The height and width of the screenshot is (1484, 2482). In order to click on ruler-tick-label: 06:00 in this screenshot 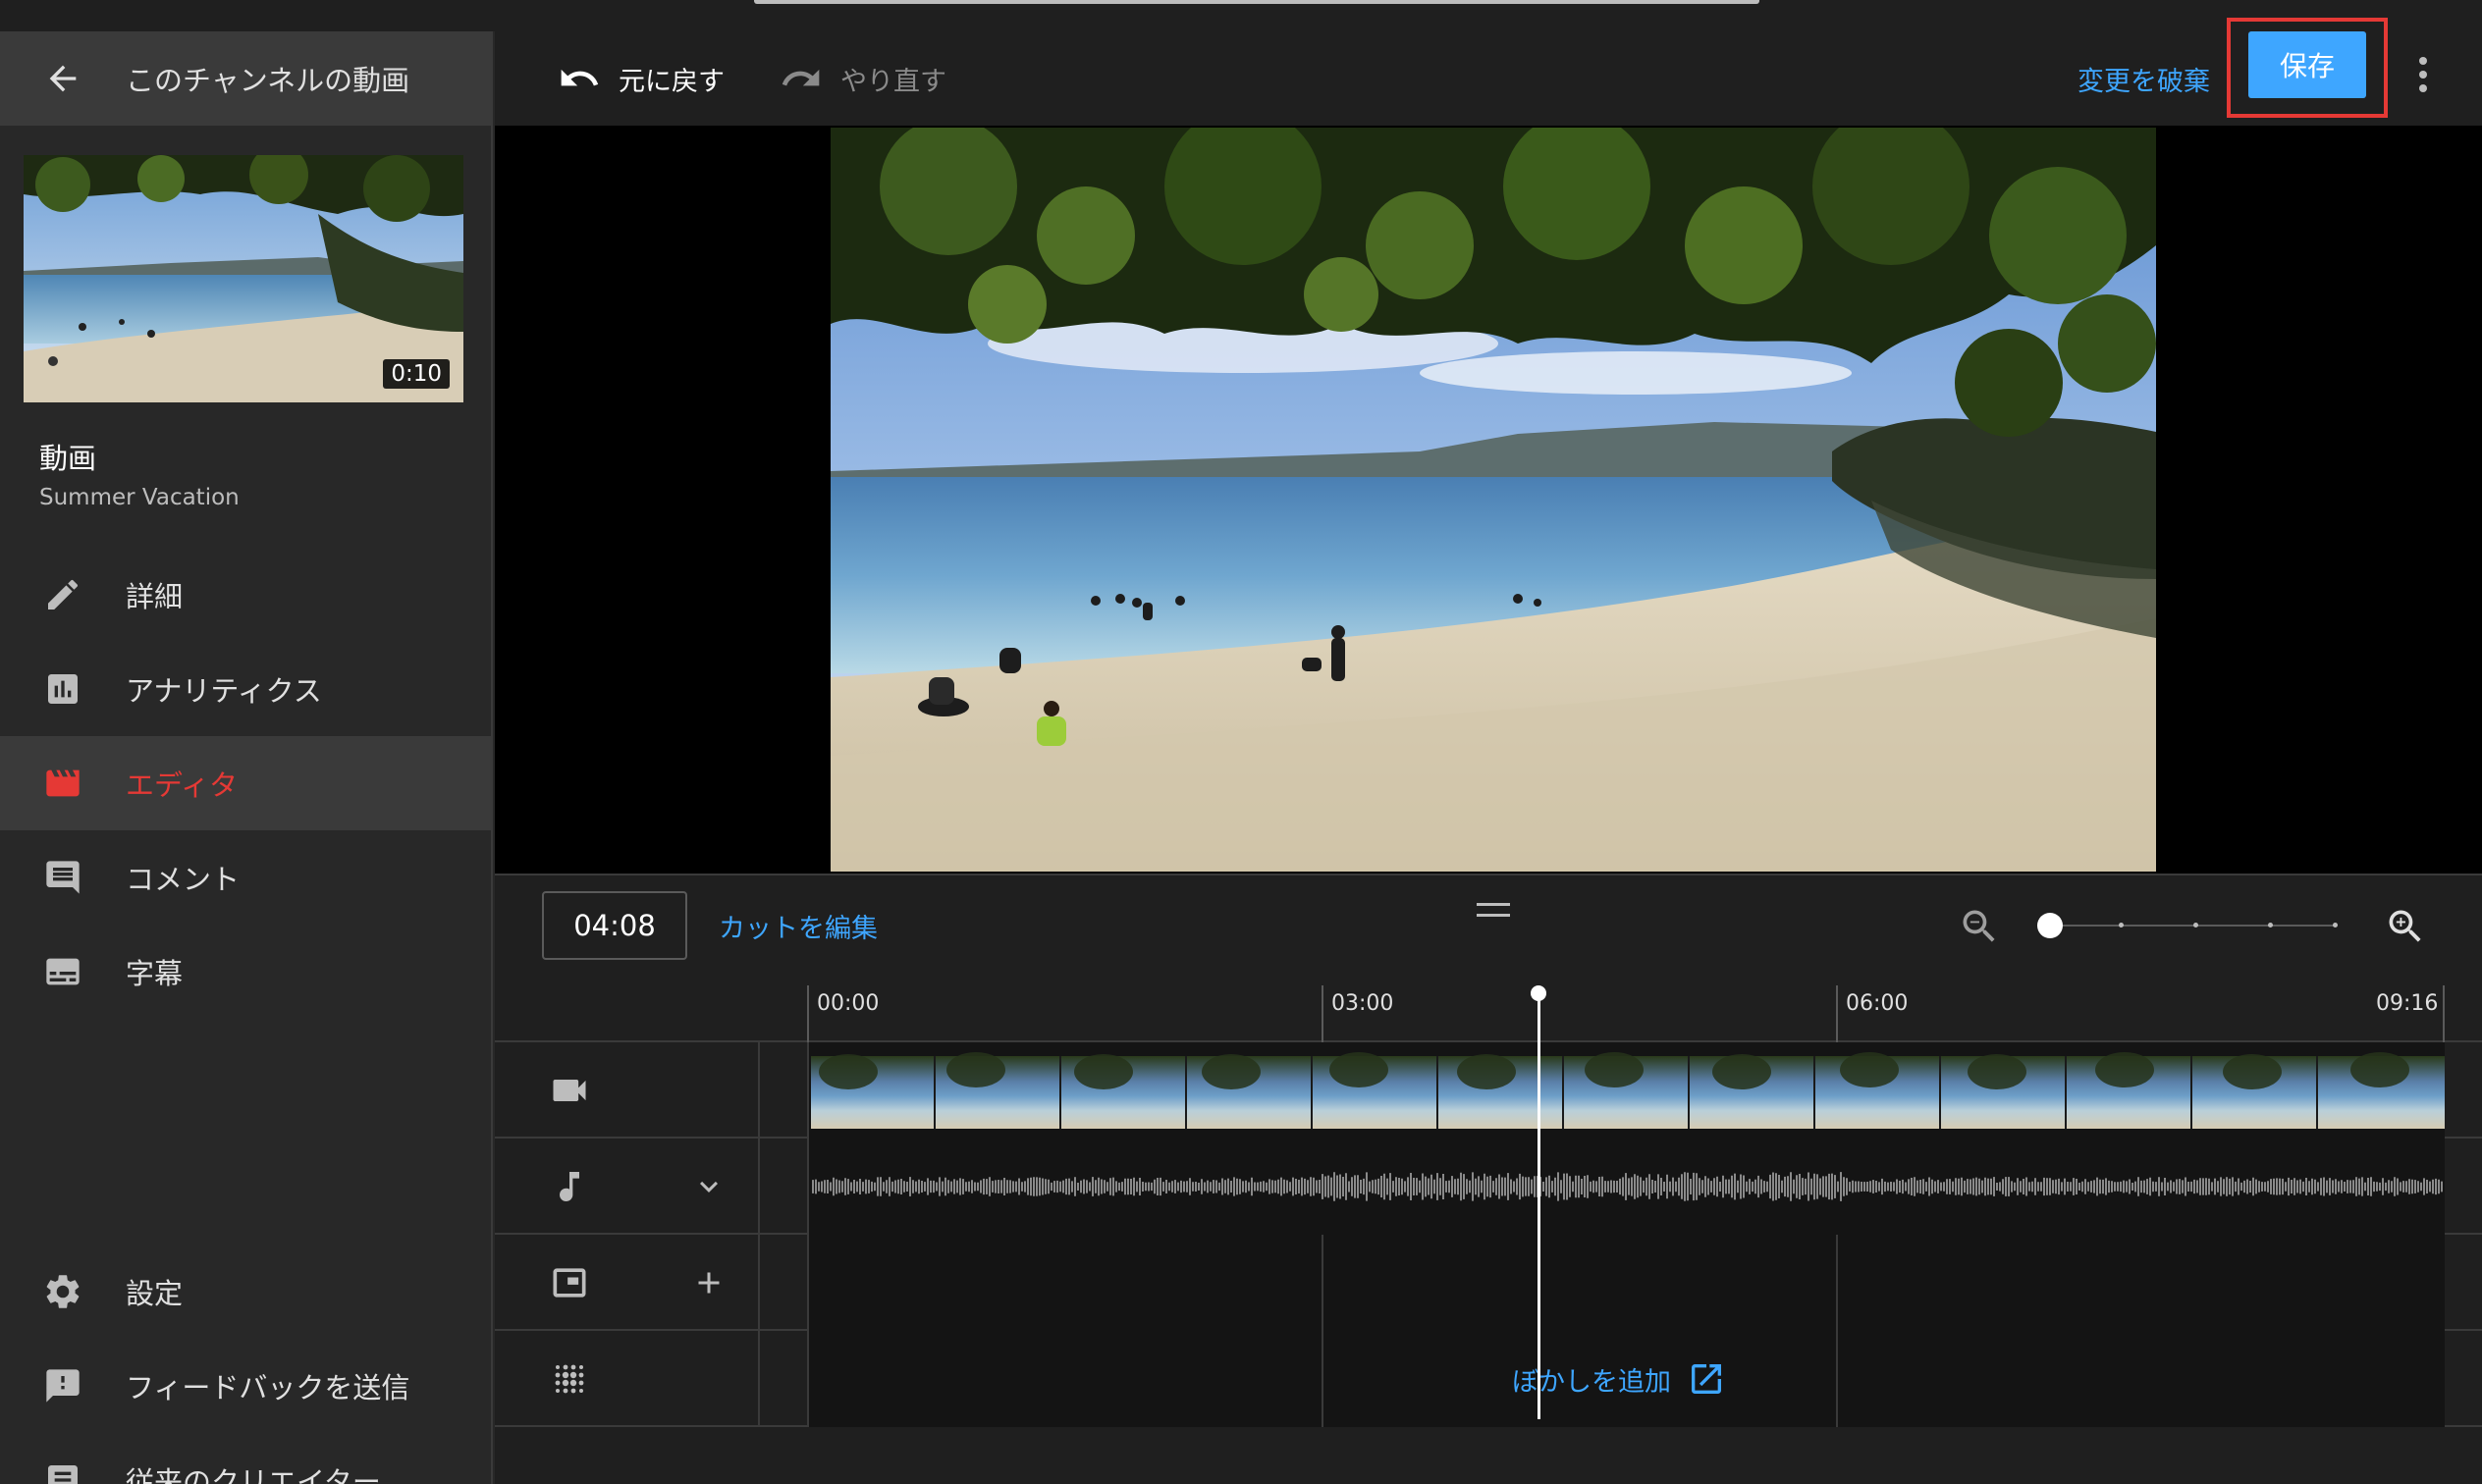, I will do `click(1878, 1004)`.